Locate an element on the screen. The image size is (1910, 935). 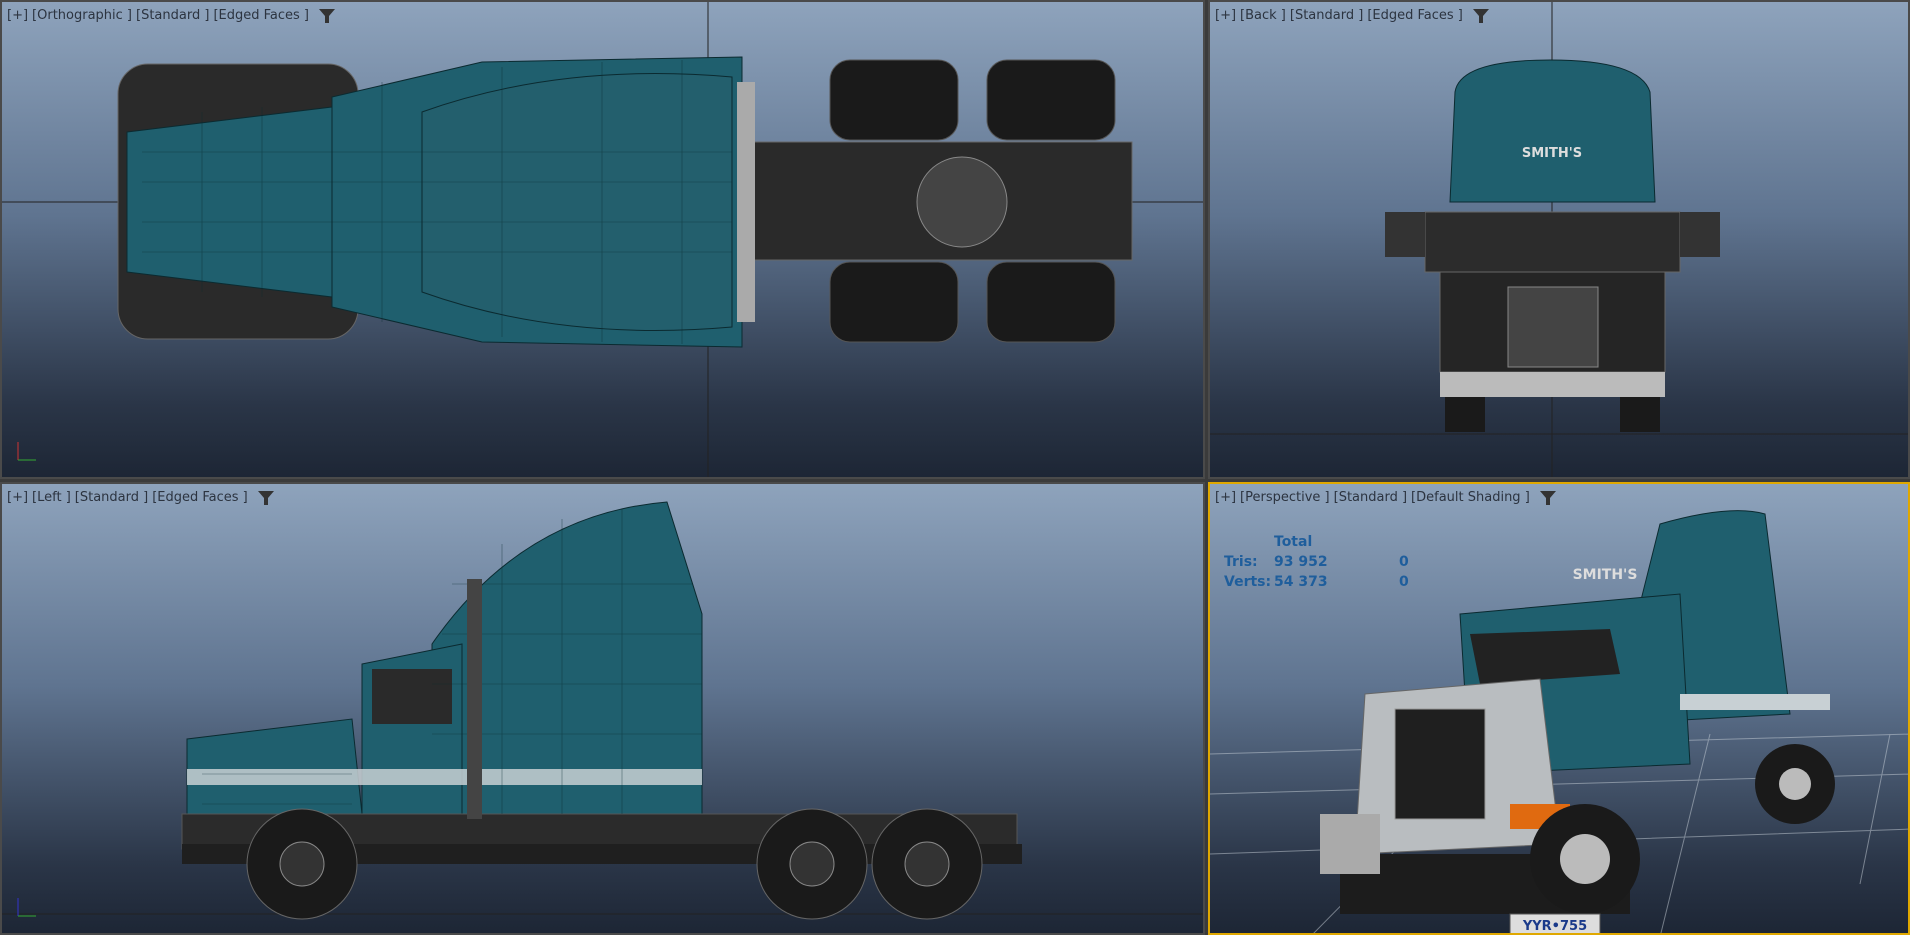
viewport-view-menu: [Perspective ] is located at coordinates (1285, 497).